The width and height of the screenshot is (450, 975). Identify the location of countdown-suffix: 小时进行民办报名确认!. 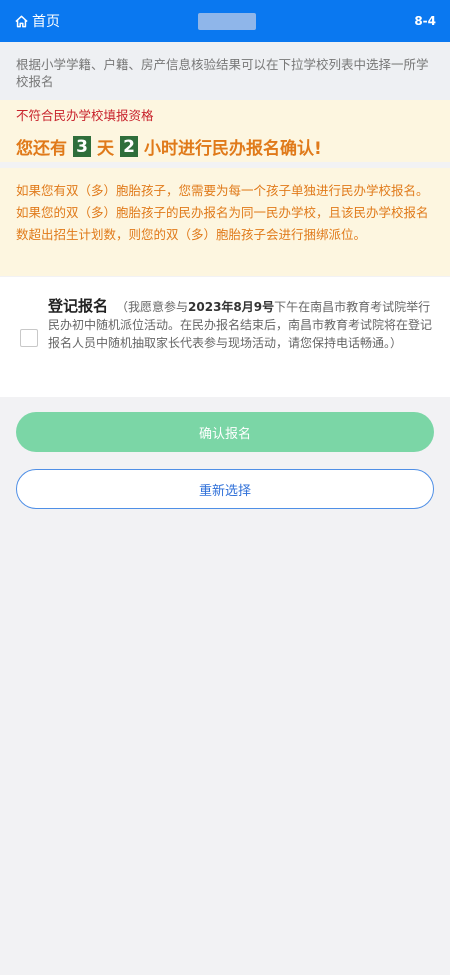
(233, 149).